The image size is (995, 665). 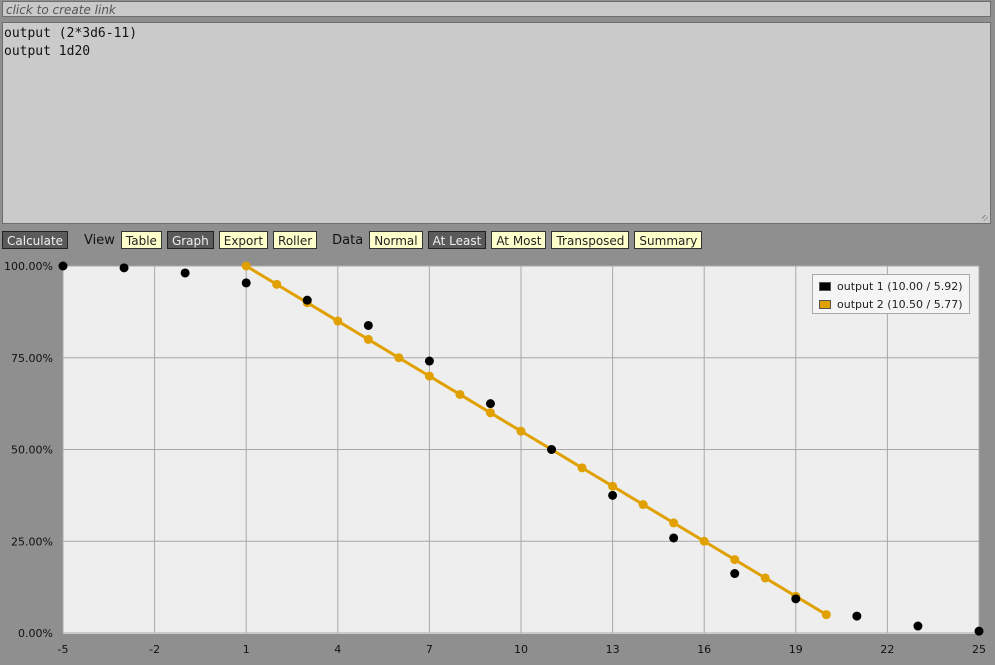 I want to click on view-graph-button: Graph, so click(x=190, y=240).